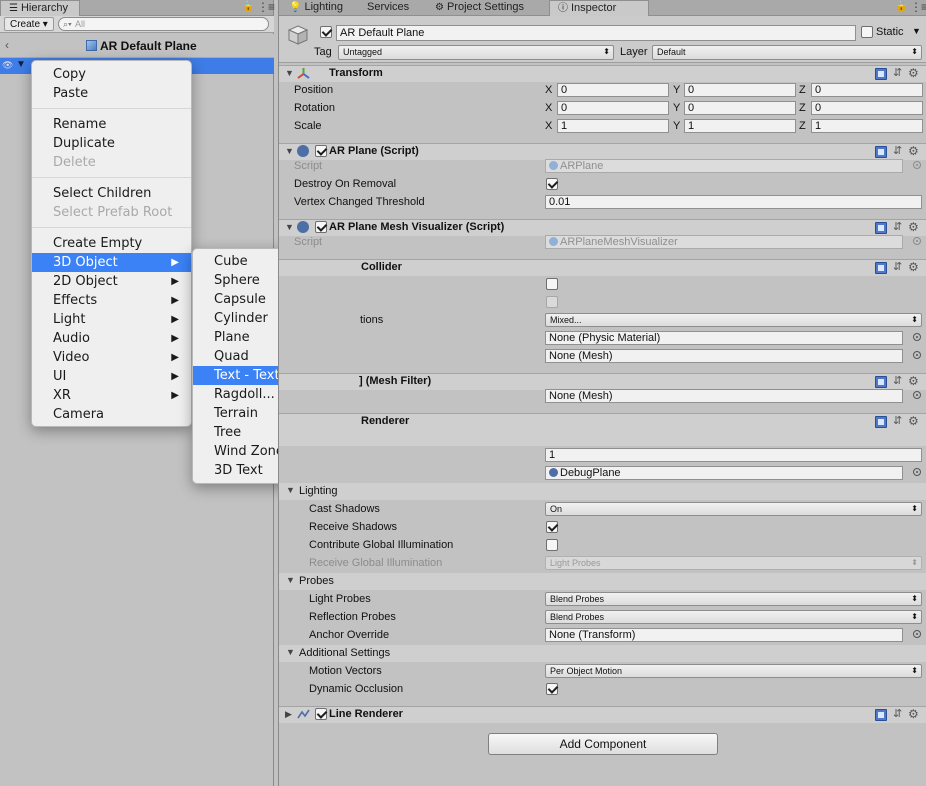 This screenshot has height=786, width=926. Describe the element at coordinates (111, 414) in the screenshot. I see `menu-item-camera: Camera` at that location.